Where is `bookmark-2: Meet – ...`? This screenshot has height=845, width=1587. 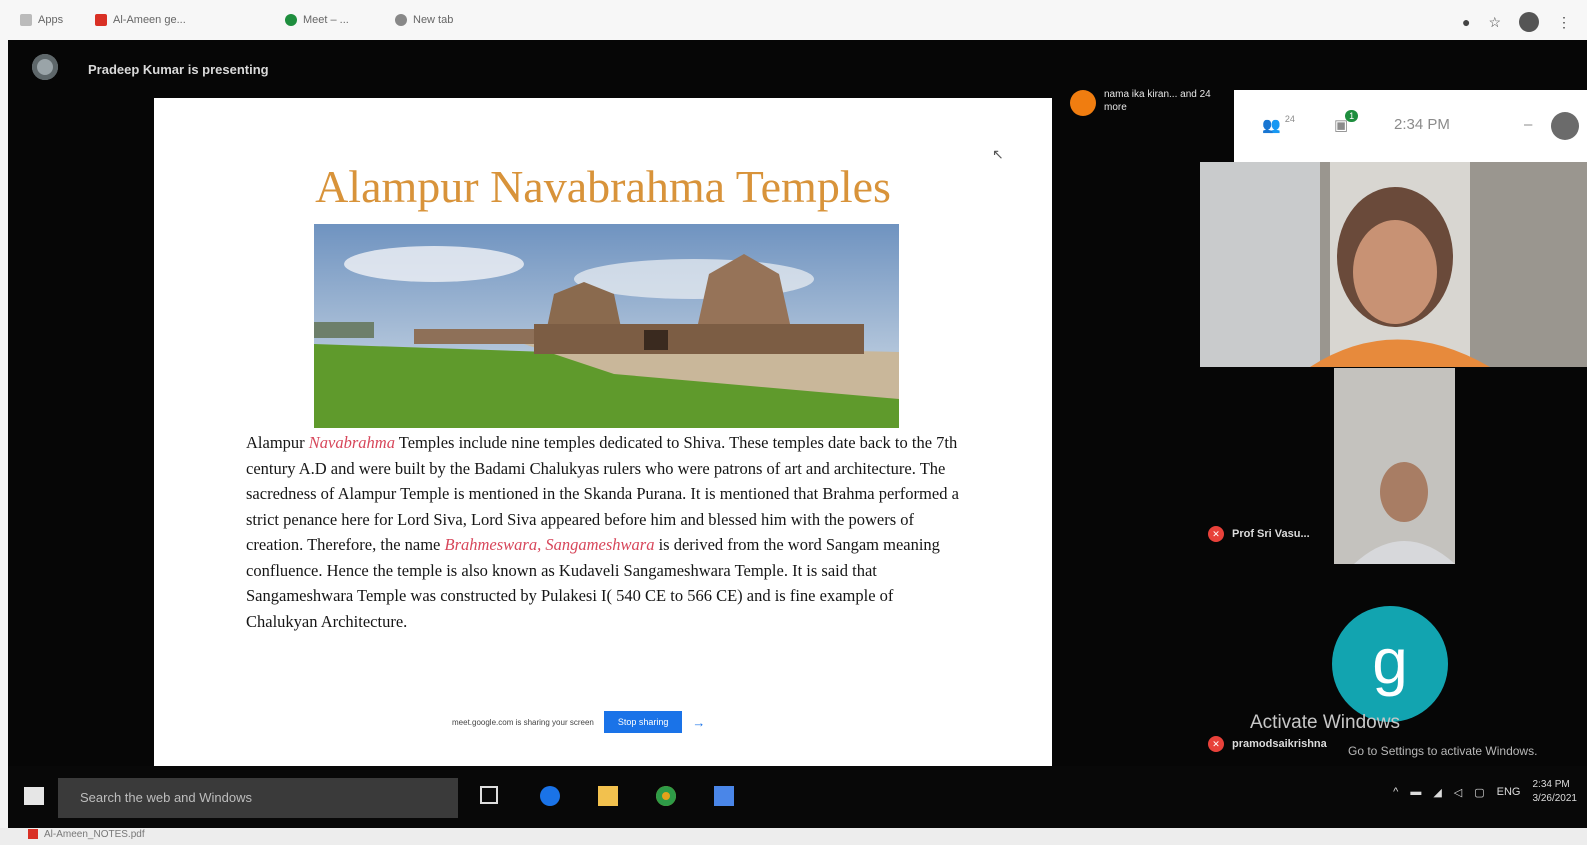
bookmark-2: Meet – ... is located at coordinates (317, 20).